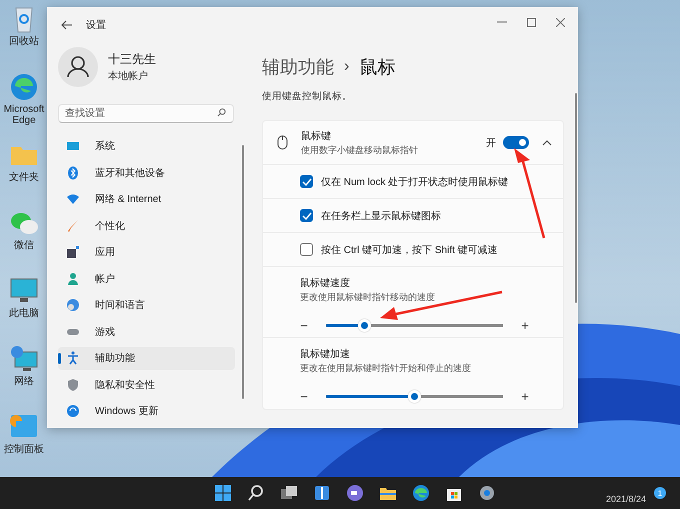 This screenshot has width=680, height=509. Describe the element at coordinates (316, 136) in the screenshot. I see `setting-title: 鼠标键` at that location.